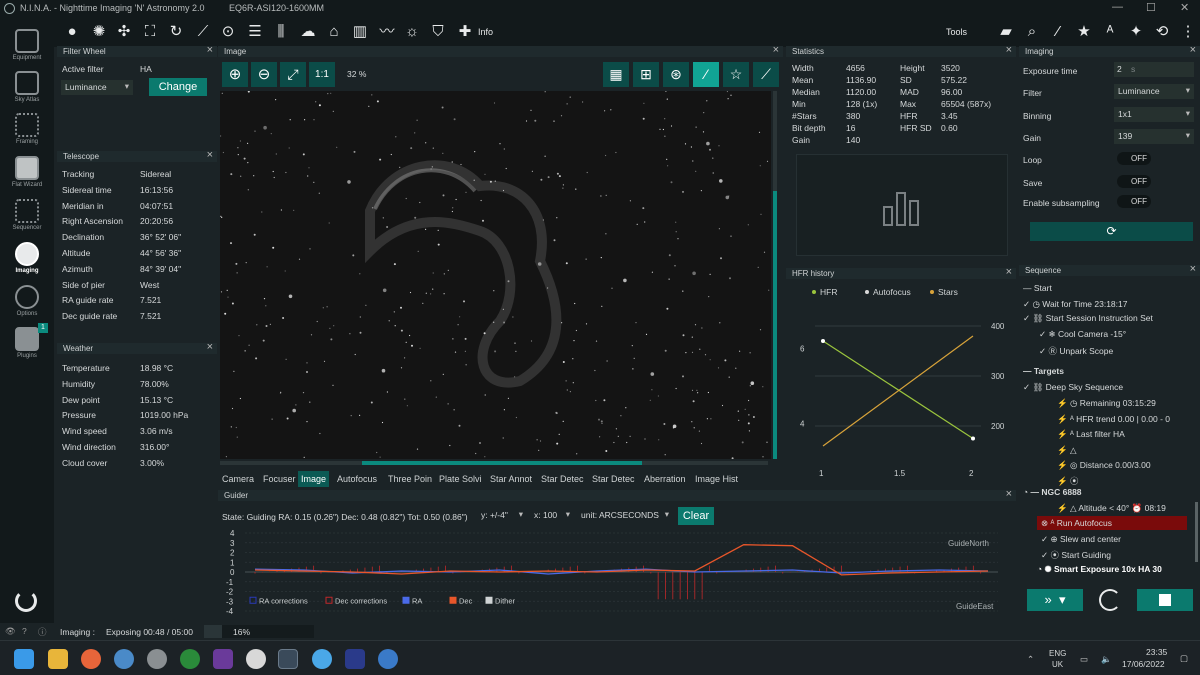 Image resolution: width=1200 pixels, height=675 pixels. I want to click on clear-button: Clear, so click(696, 516).